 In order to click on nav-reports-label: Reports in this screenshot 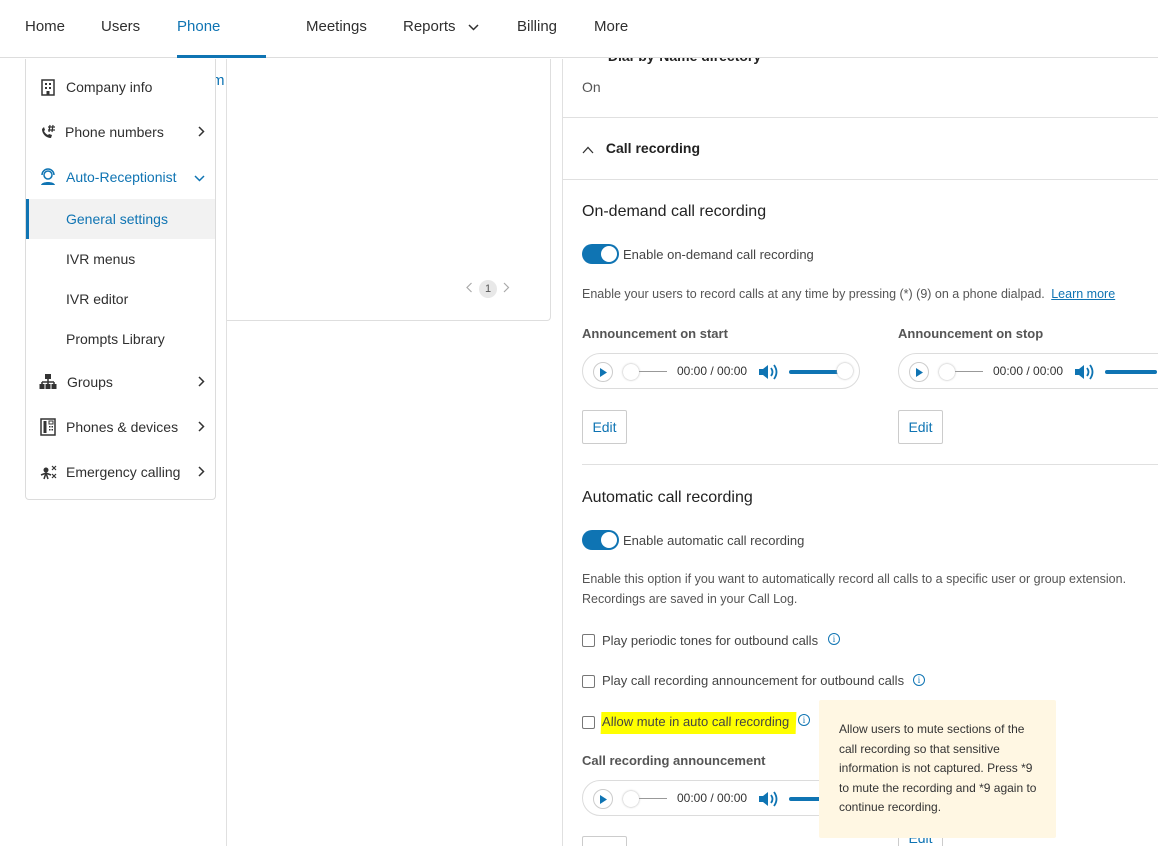, I will do `click(429, 26)`.